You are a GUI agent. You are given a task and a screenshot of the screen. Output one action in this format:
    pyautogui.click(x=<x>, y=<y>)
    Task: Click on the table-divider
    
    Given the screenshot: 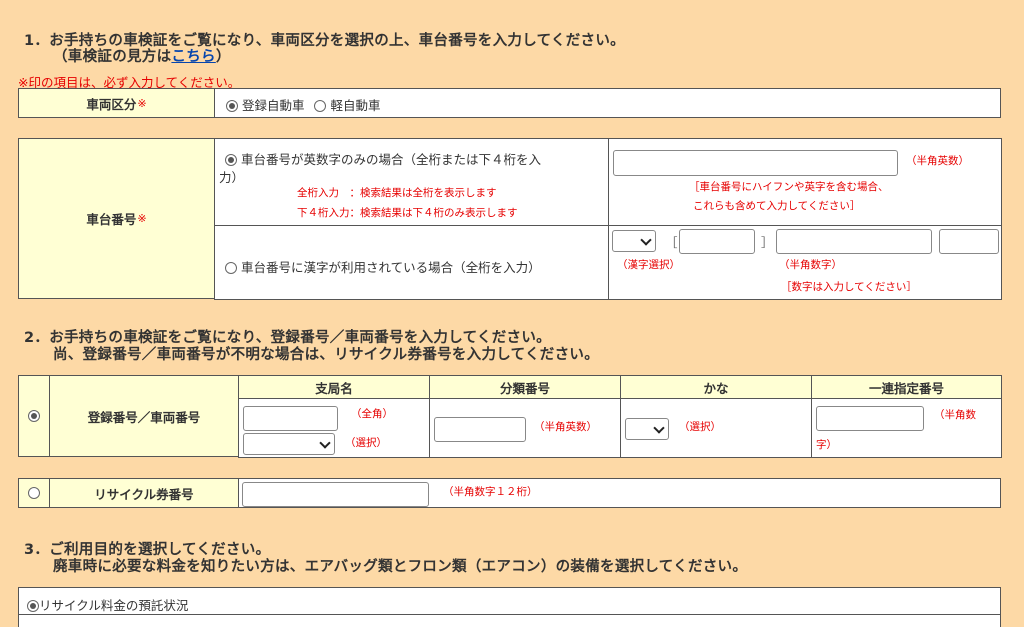 What is the action you would take?
    pyautogui.click(x=509, y=614)
    